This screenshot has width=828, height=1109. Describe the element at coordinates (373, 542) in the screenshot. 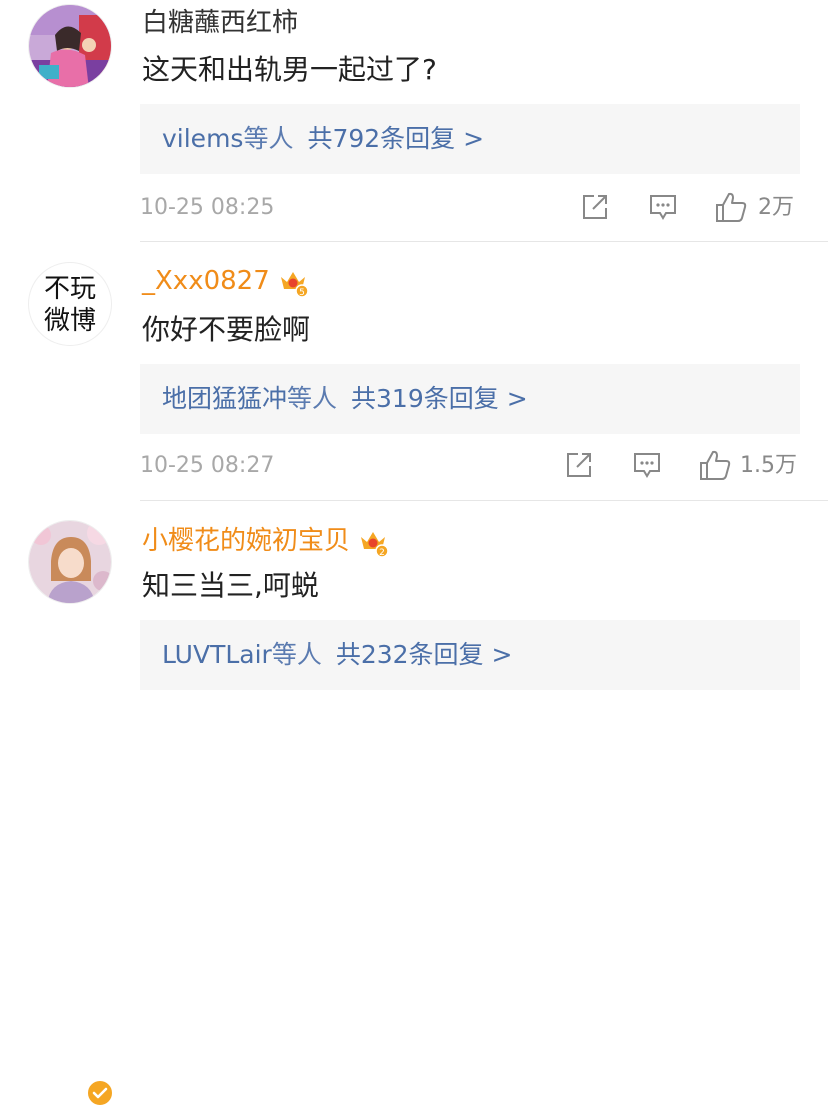

I see `crown-icon: 2` at that location.